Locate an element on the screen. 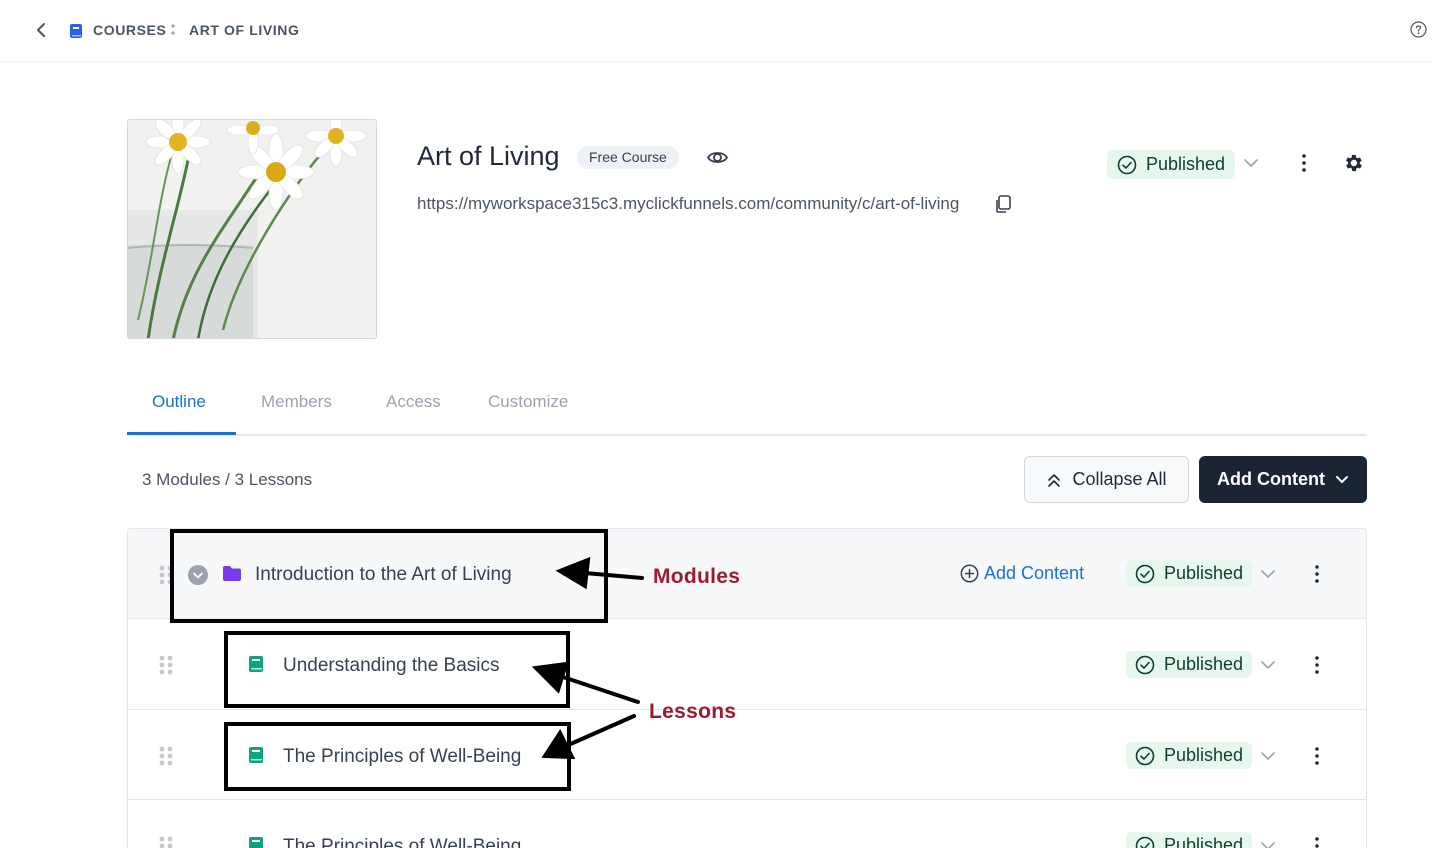  module-add-content-link: Add Content is located at coordinates (1022, 573).